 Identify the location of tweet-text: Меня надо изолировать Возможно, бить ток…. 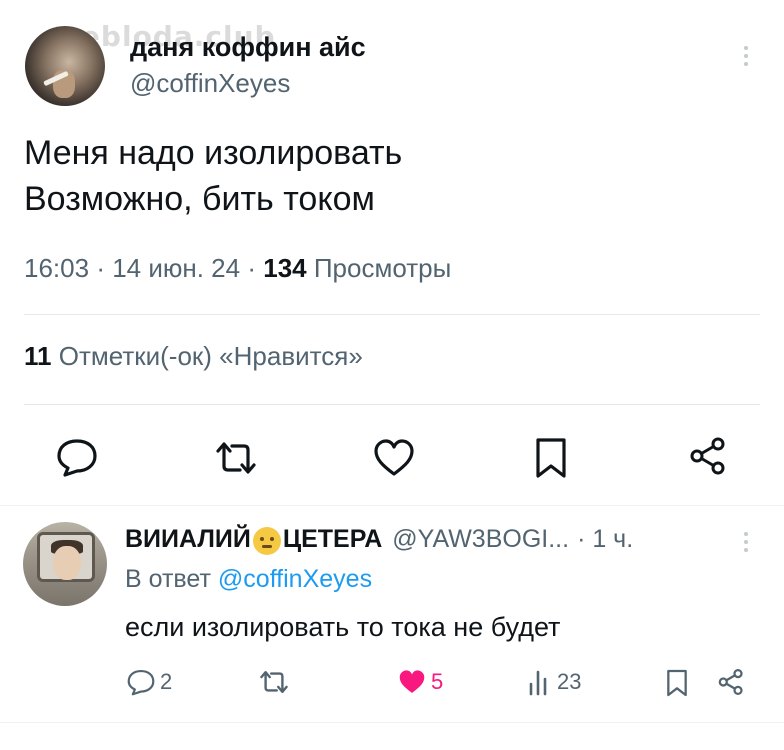
(213, 176).